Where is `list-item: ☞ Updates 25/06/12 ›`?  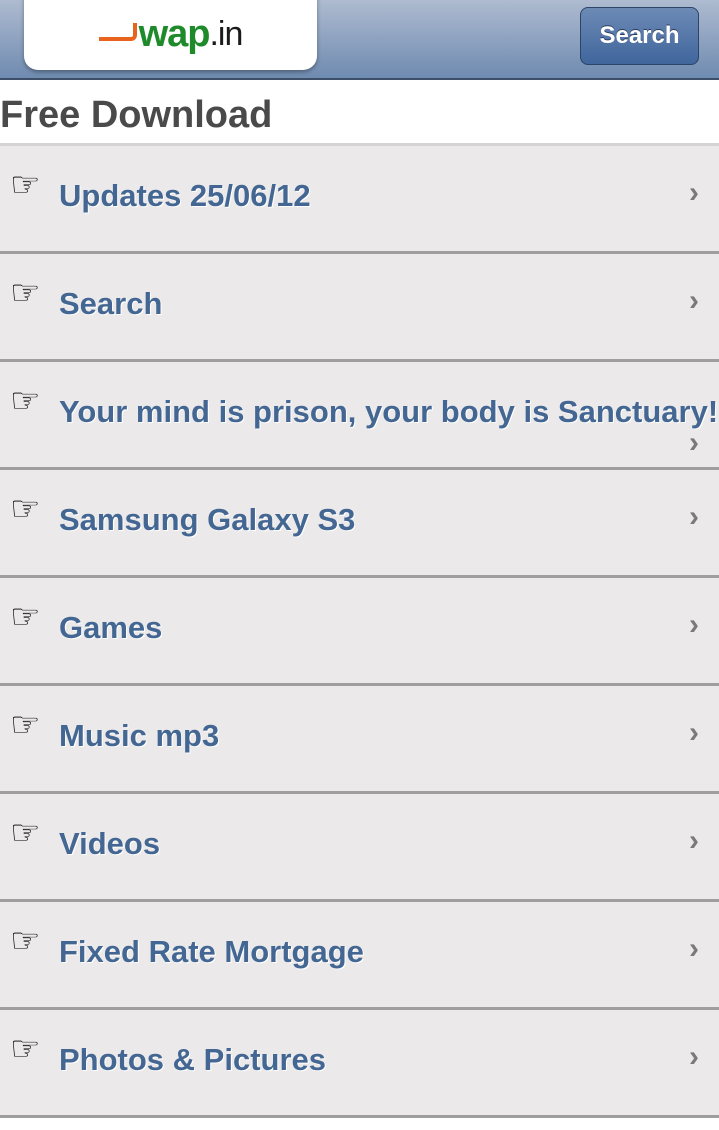
list-item: ☞ Updates 25/06/12 › is located at coordinates (359, 200).